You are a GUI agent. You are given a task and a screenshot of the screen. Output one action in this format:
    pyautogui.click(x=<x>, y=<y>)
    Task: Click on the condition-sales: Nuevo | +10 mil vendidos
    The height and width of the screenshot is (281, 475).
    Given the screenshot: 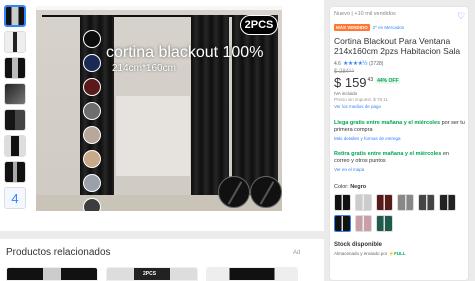 What is the action you would take?
    pyautogui.click(x=365, y=14)
    